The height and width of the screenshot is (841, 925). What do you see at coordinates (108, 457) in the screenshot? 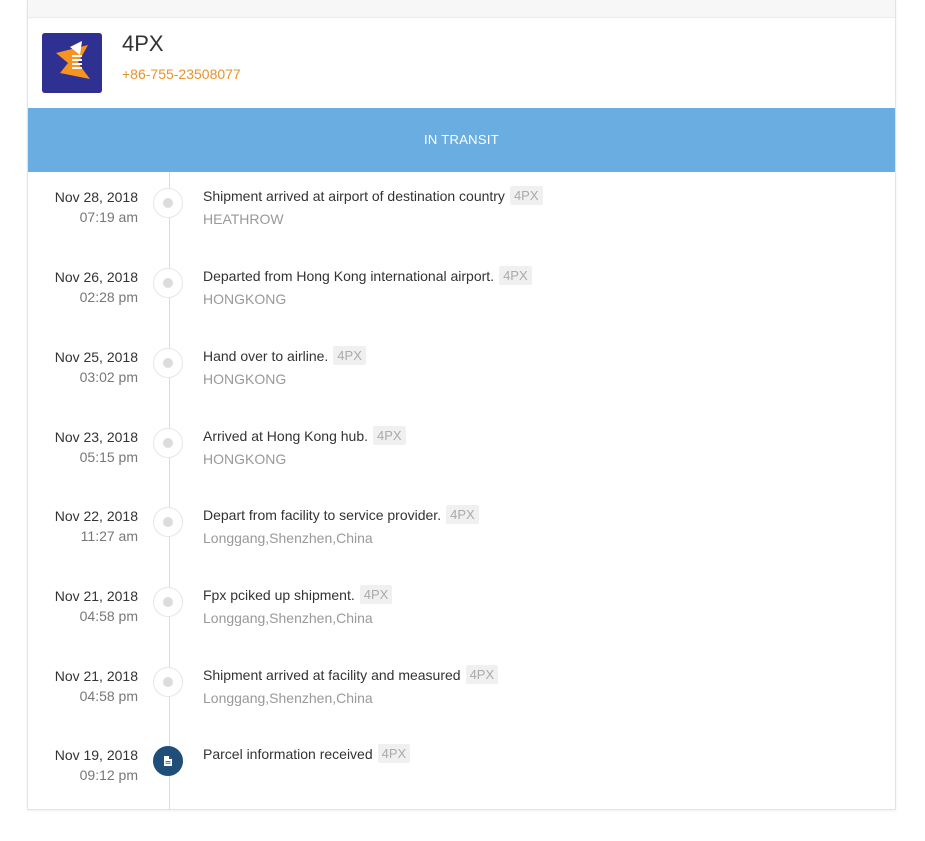
I see `event-time: 05:15 pm` at bounding box center [108, 457].